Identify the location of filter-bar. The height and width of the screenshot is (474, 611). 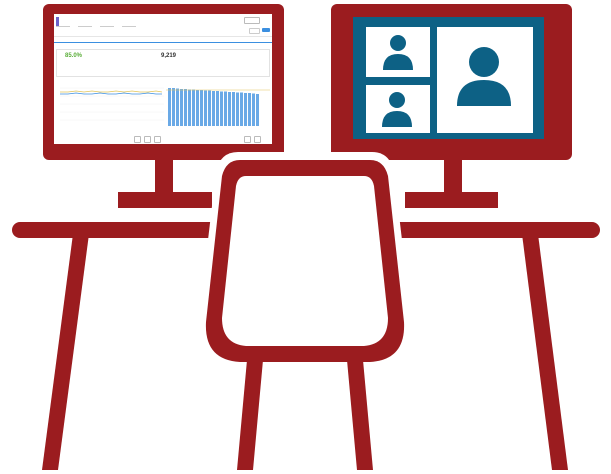
(96, 26).